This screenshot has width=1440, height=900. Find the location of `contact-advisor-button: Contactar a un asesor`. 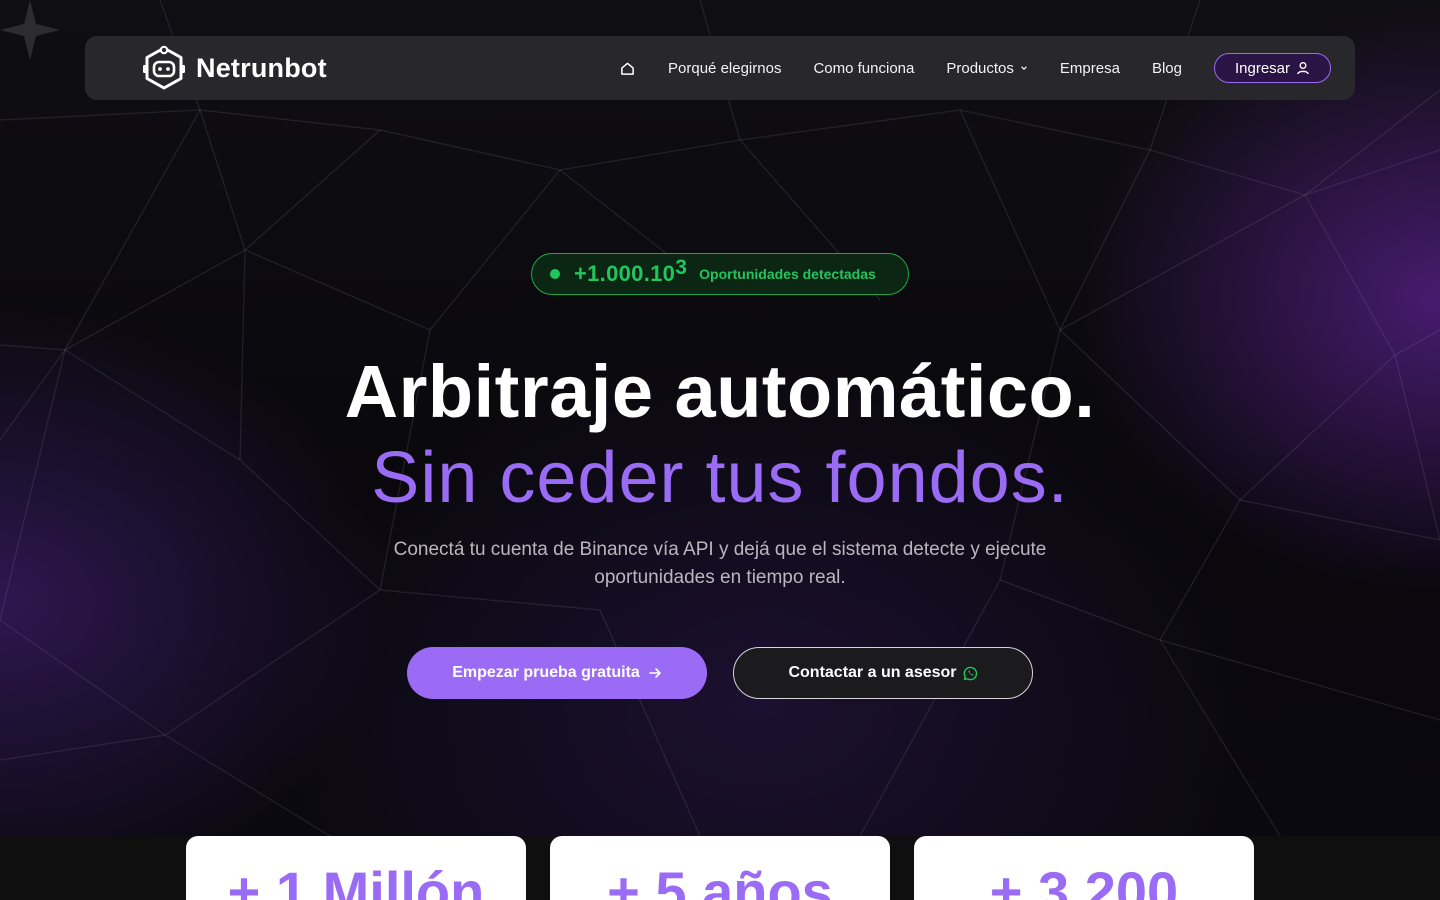

contact-advisor-button: Contactar a un asesor is located at coordinates (883, 673).